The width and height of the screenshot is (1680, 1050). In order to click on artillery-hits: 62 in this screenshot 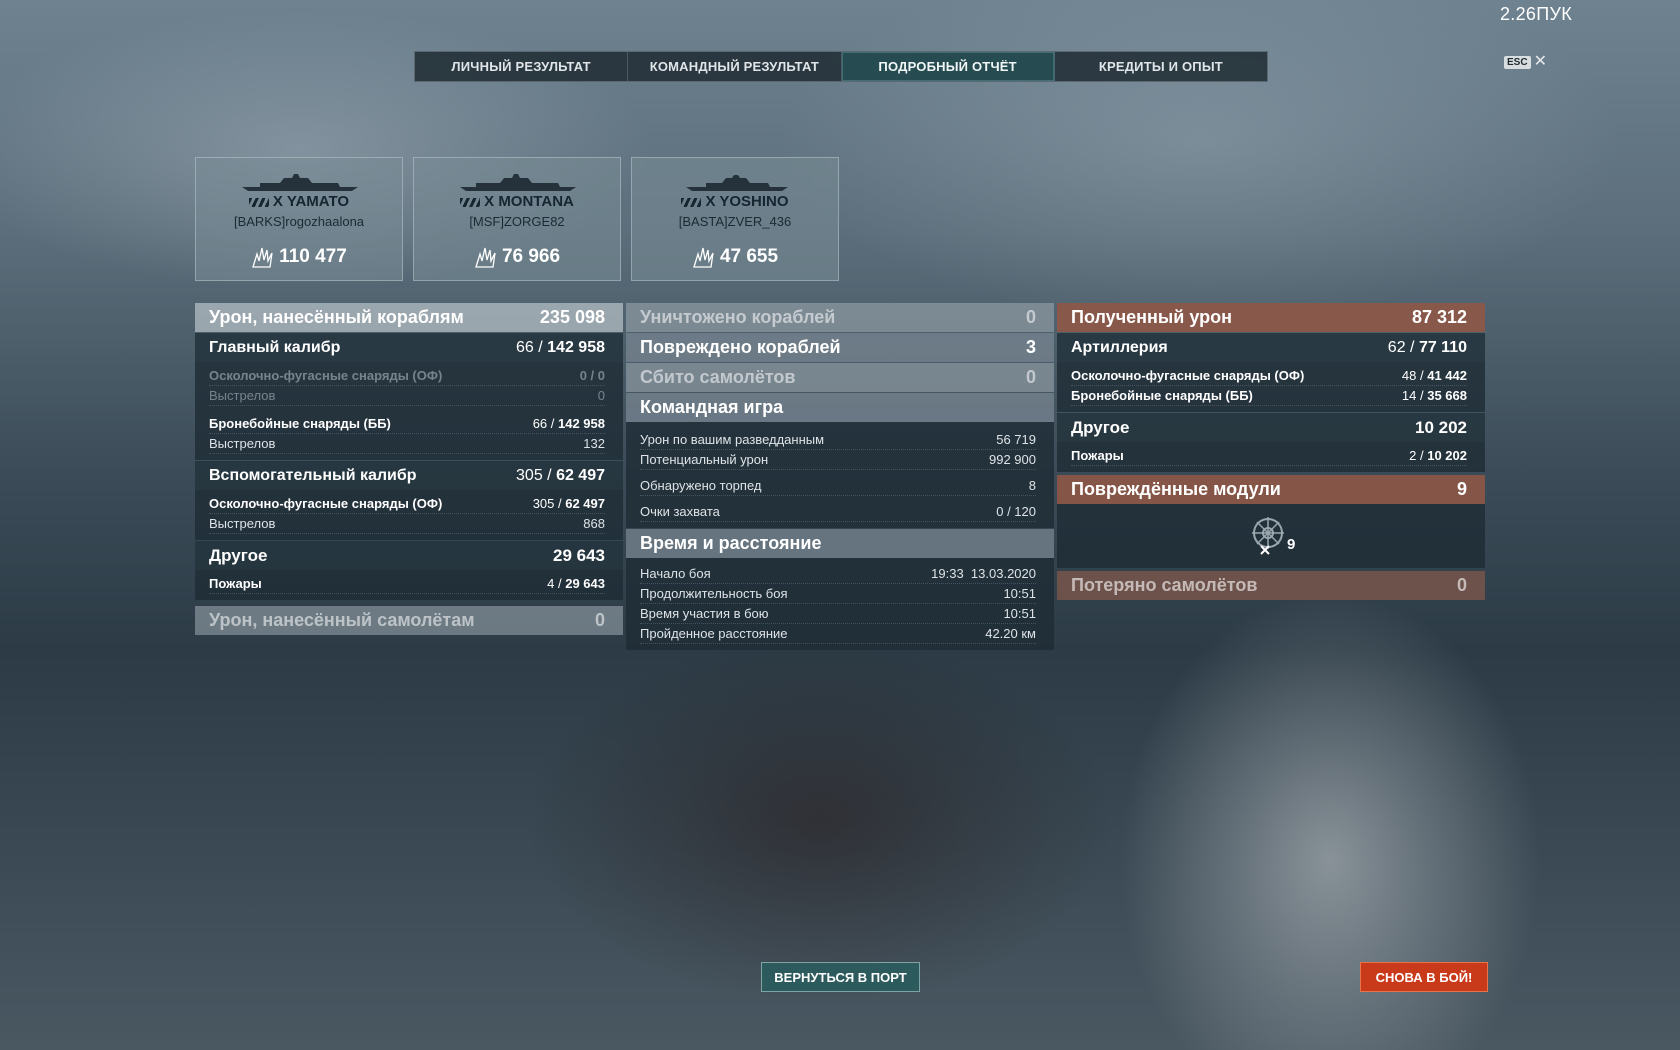, I will do `click(1396, 347)`.